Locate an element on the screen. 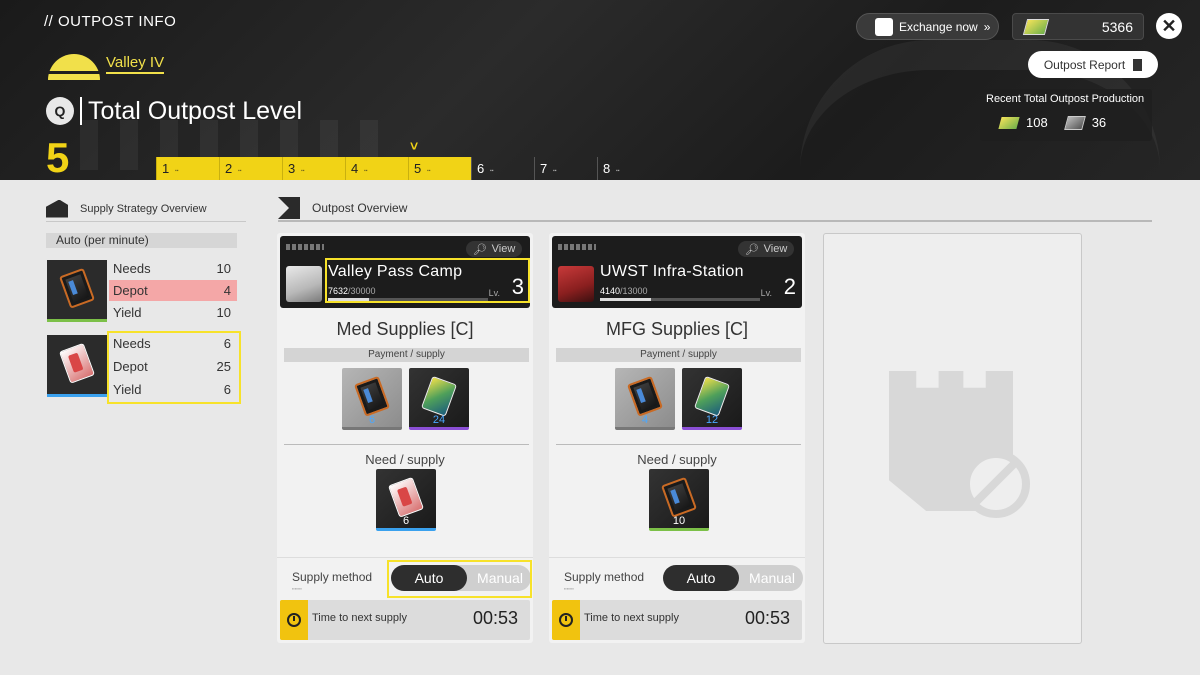 The height and width of the screenshot is (675, 1200). card-stripes is located at coordinates (577, 247).